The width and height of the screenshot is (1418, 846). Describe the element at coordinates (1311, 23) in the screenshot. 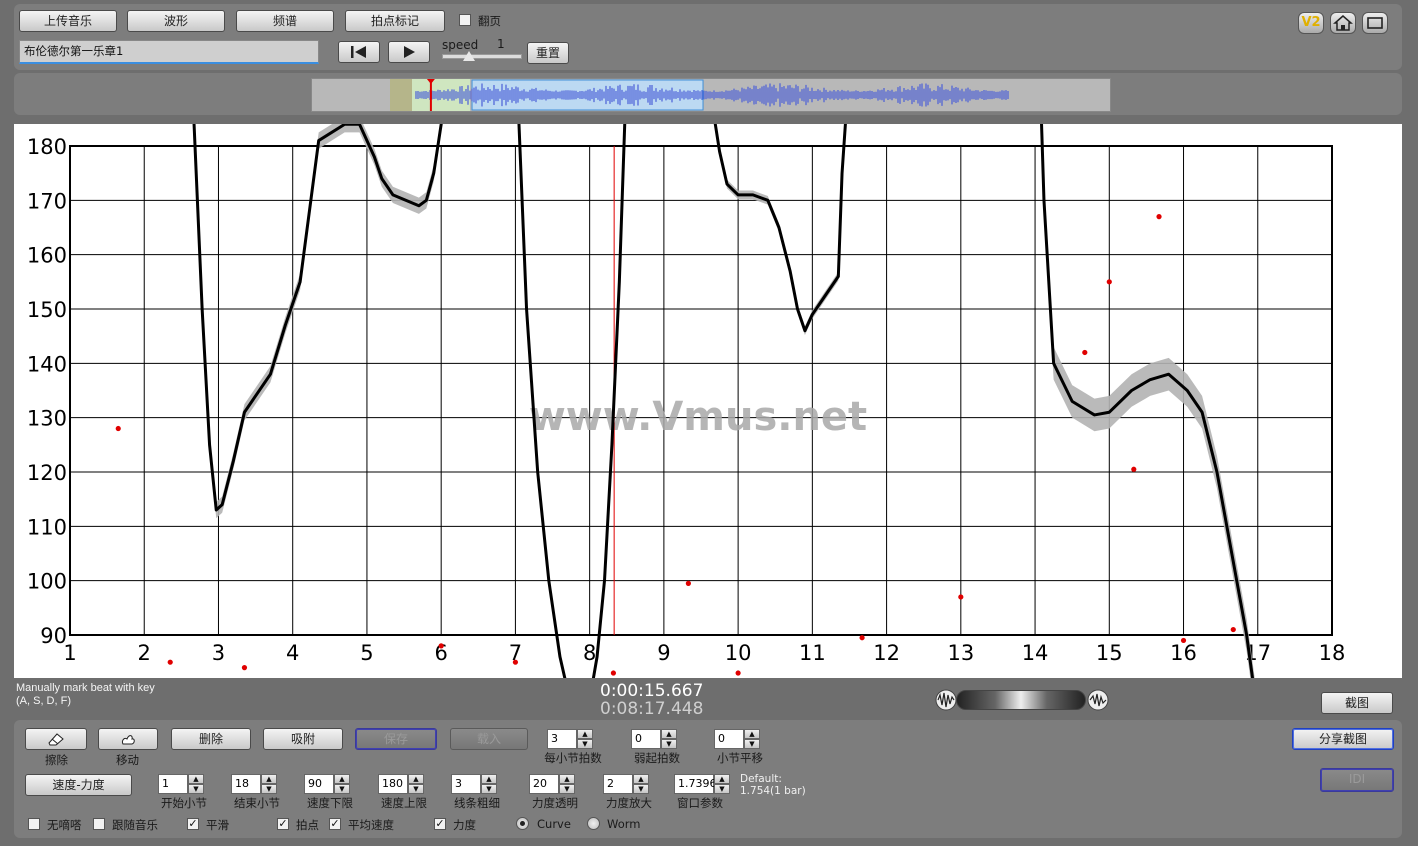

I see `version-badge: V2` at that location.